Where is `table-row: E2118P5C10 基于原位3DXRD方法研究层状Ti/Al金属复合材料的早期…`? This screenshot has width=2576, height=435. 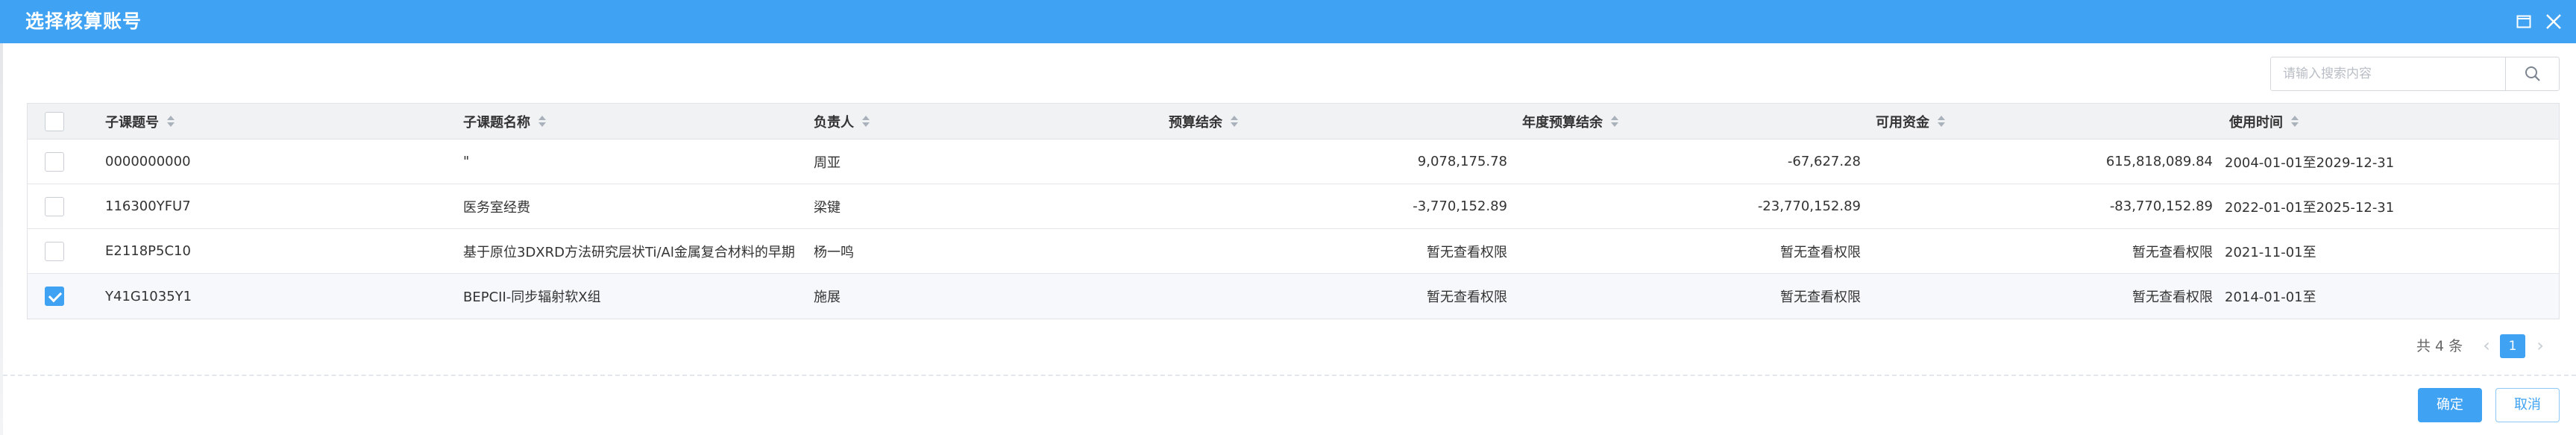
table-row: E2118P5C10 基于原位3DXRD方法研究层状Ti/Al金属复合材料的早期… is located at coordinates (1293, 251).